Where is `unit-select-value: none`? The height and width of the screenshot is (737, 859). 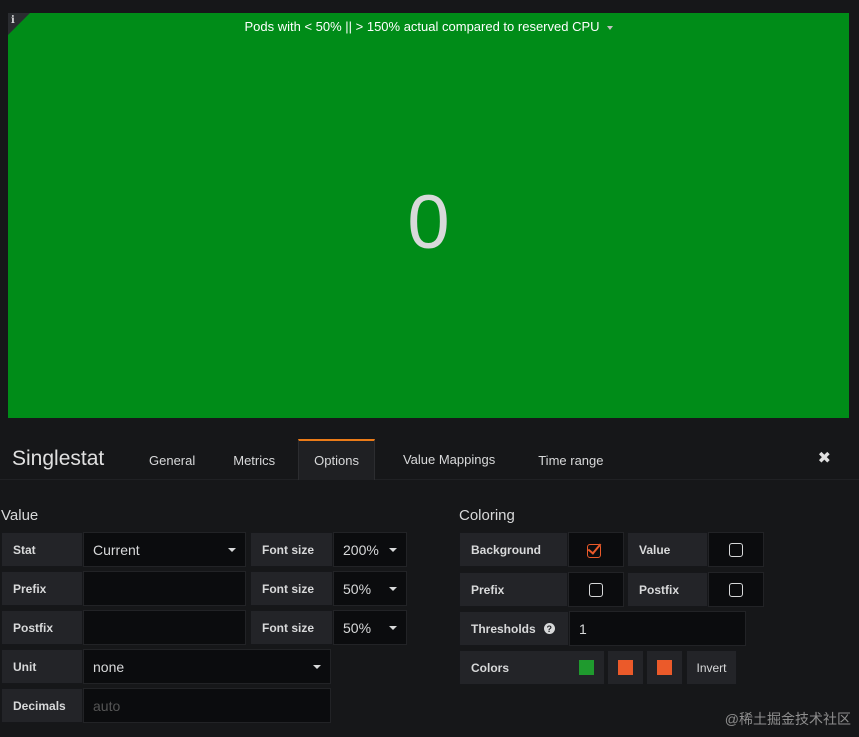
unit-select-value: none is located at coordinates (109, 666).